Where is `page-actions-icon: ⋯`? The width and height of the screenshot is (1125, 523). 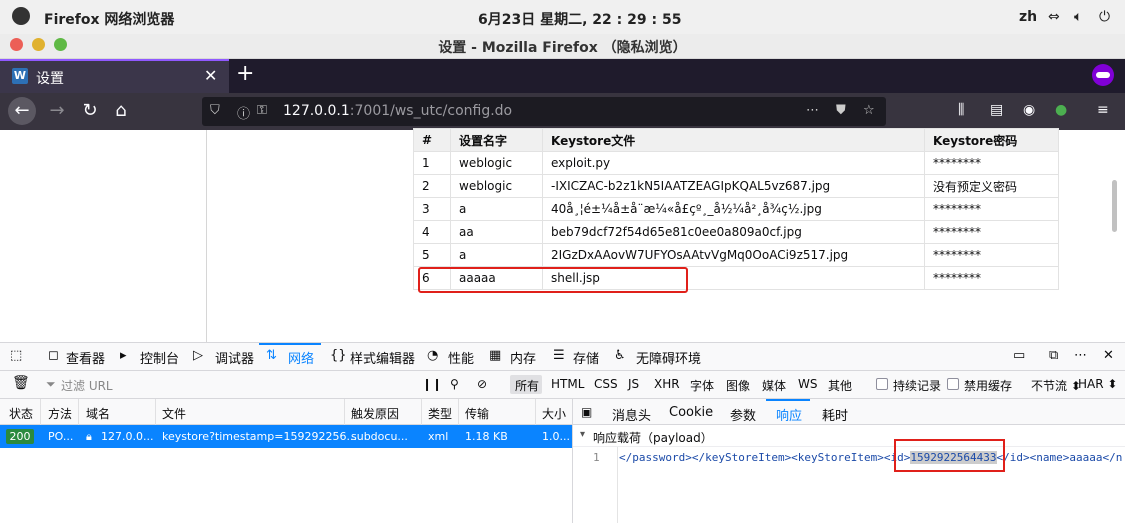
page-actions-icon: ⋯ is located at coordinates (812, 110).